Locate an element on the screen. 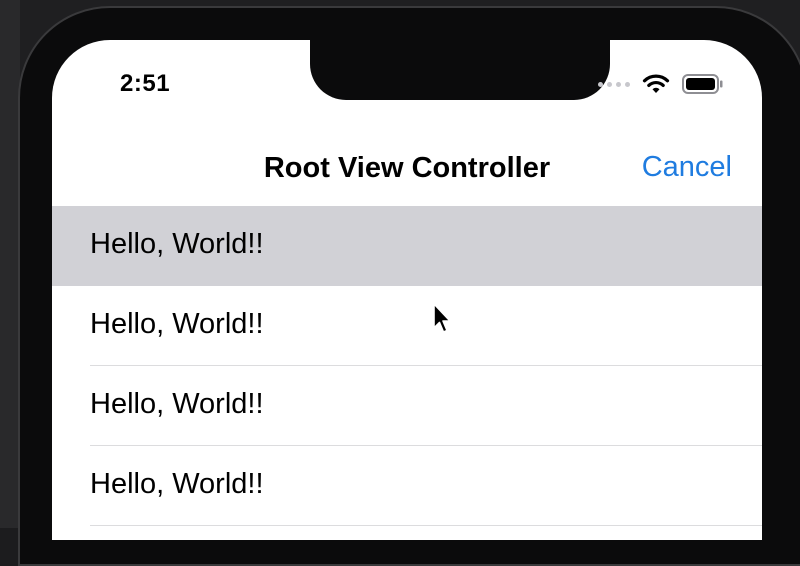  device-notch is located at coordinates (460, 70).